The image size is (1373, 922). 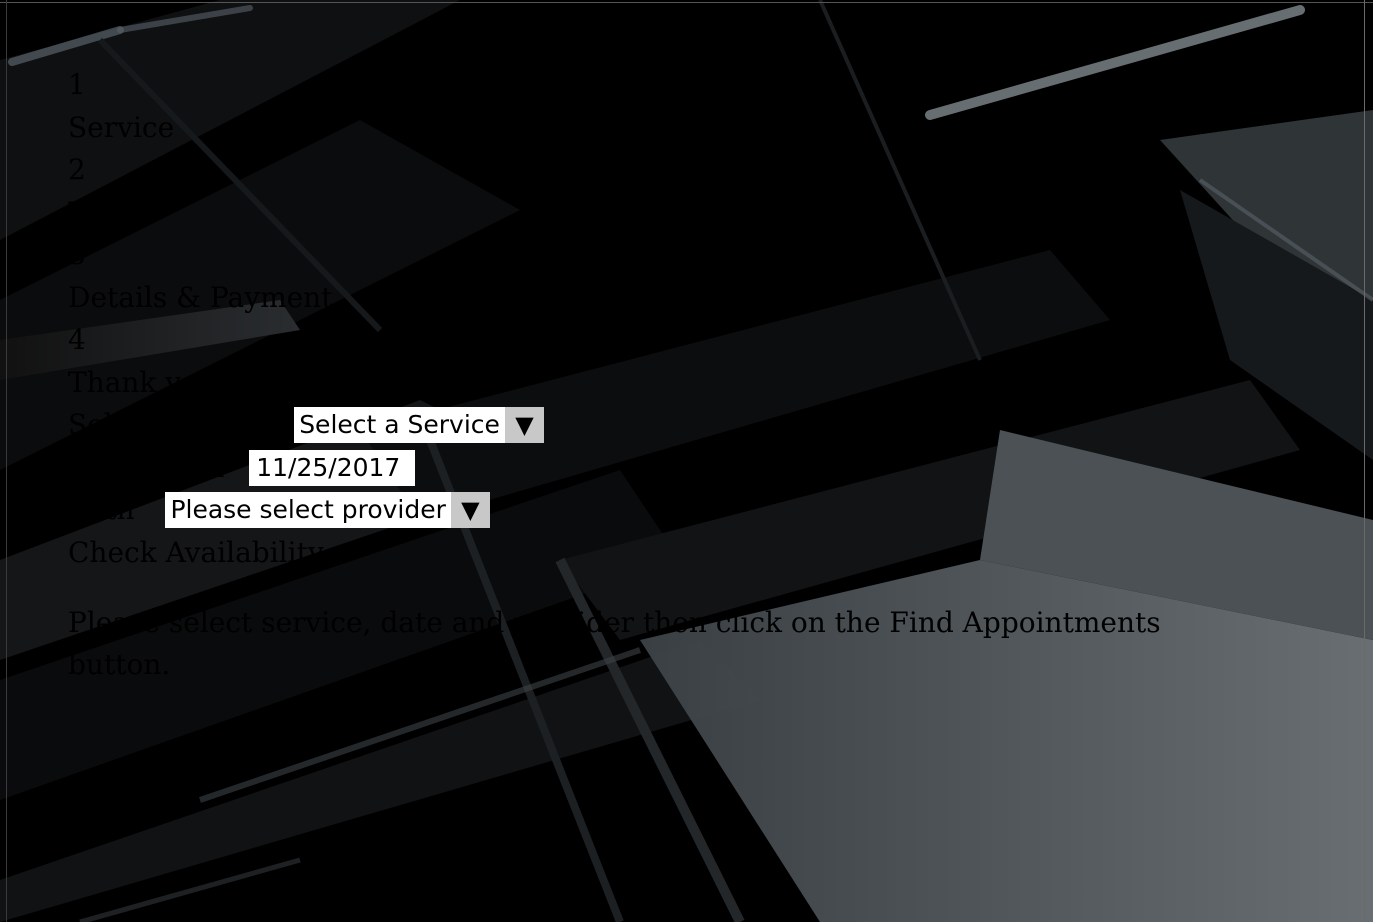 What do you see at coordinates (77, 84) in the screenshot?
I see `step-number: 1` at bounding box center [77, 84].